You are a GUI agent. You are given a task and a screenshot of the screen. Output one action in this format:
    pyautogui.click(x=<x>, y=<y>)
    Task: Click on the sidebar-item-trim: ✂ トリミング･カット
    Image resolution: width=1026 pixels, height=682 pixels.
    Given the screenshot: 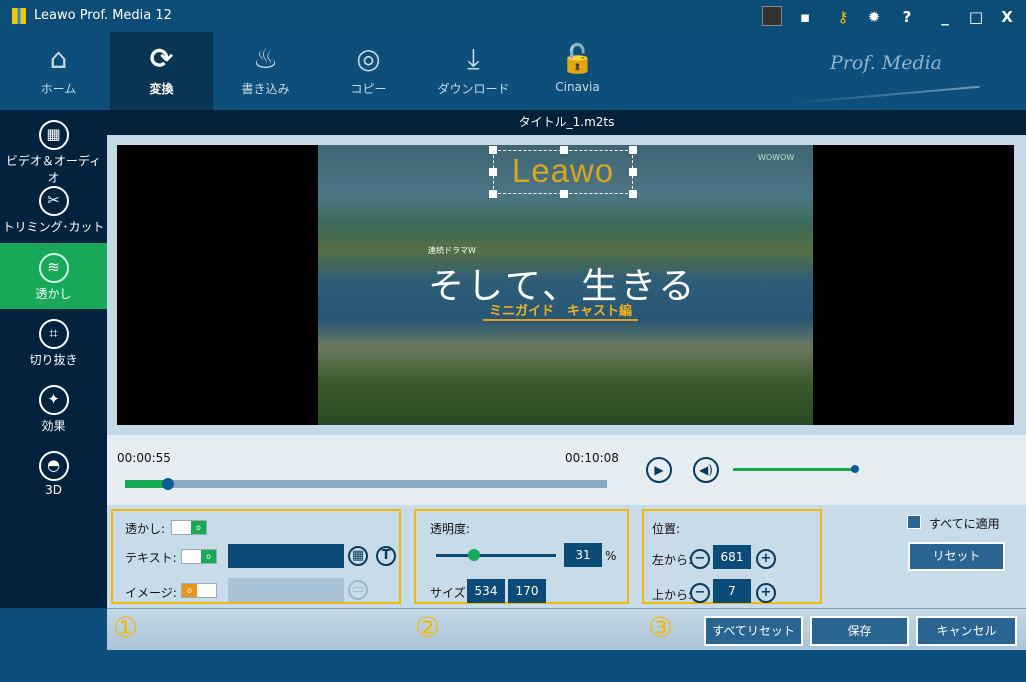 What is the action you would take?
    pyautogui.click(x=53, y=209)
    